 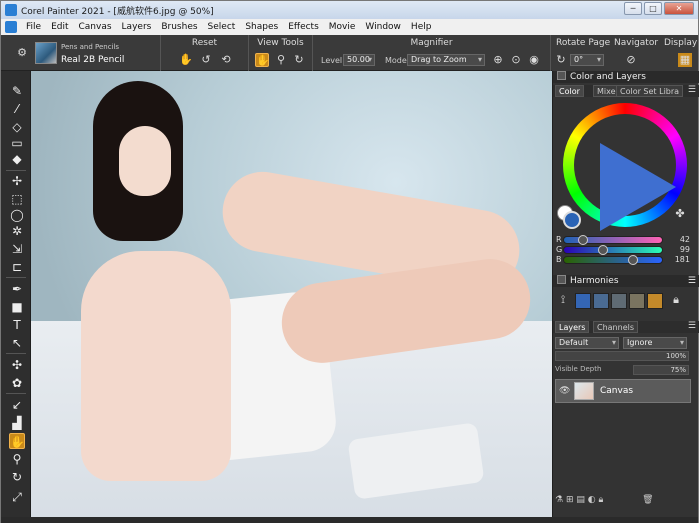 I want to click on menu-layers: Layers, so click(x=137, y=27).